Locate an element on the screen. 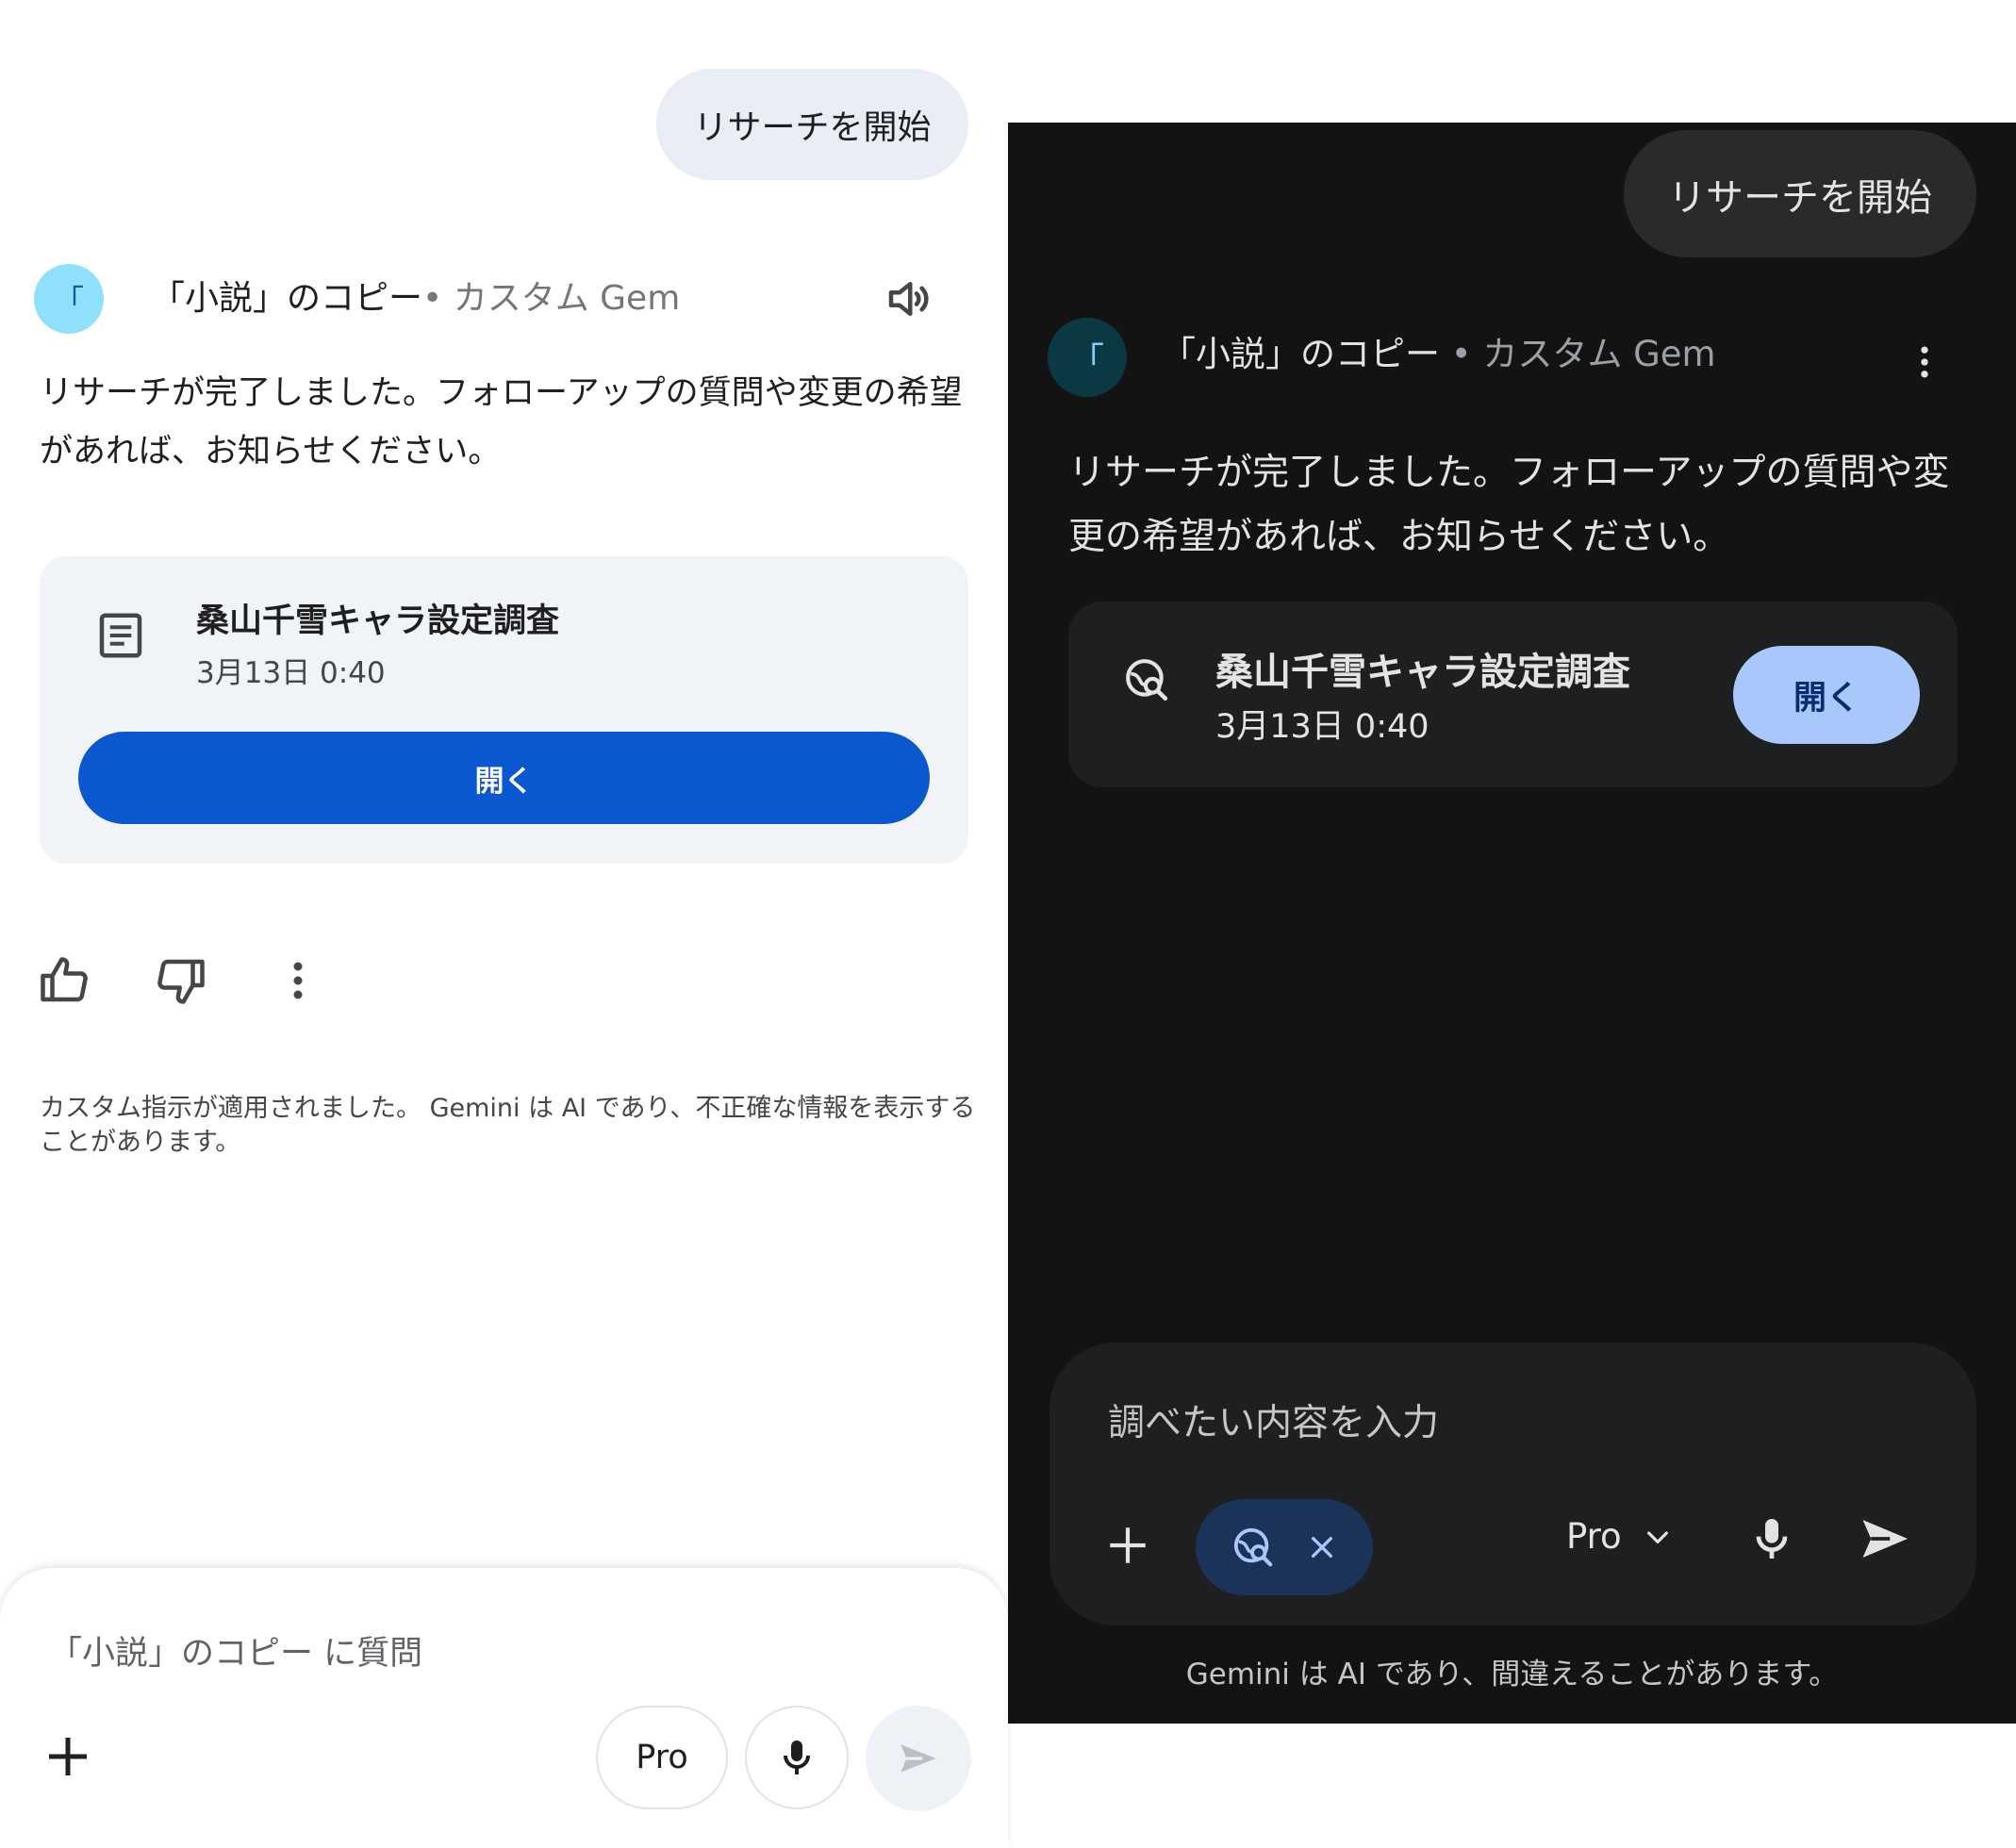 This screenshot has width=2016, height=1848. gem-header: 「小説」のコピー• カスタム Gem is located at coordinates (415, 298).